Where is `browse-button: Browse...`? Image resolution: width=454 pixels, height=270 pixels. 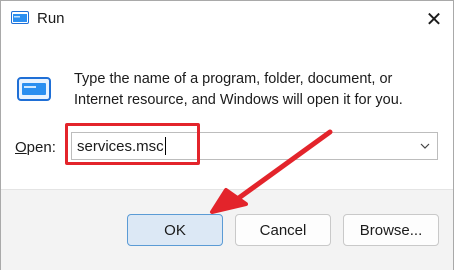 browse-button: Browse... is located at coordinates (391, 230).